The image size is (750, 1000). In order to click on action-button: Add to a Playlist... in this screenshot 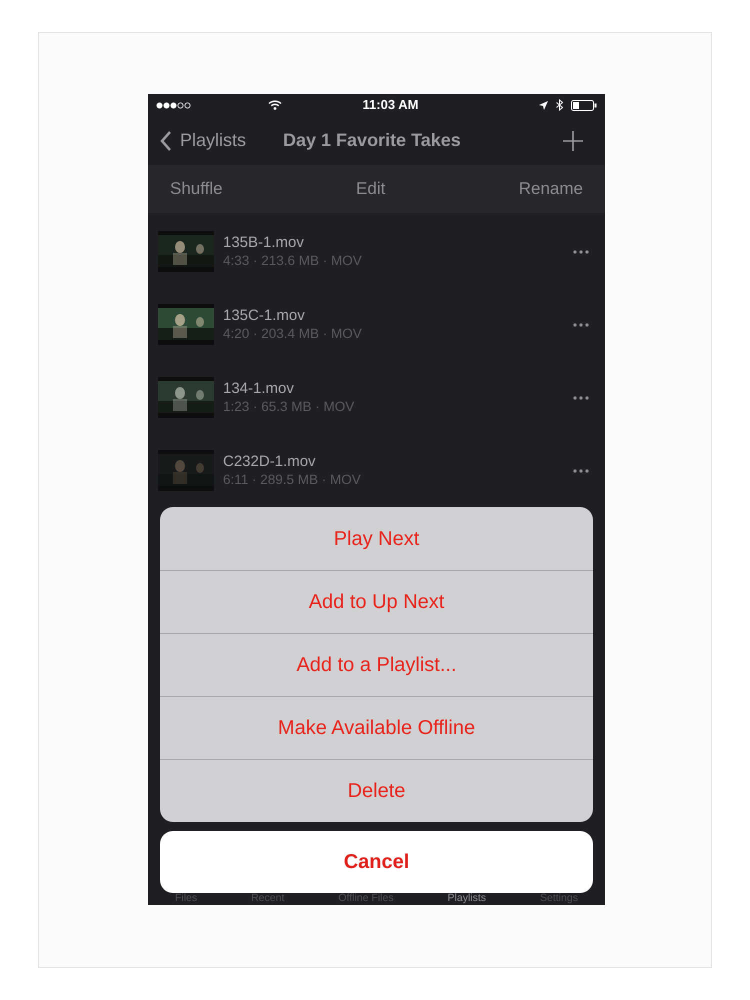, I will do `click(376, 664)`.